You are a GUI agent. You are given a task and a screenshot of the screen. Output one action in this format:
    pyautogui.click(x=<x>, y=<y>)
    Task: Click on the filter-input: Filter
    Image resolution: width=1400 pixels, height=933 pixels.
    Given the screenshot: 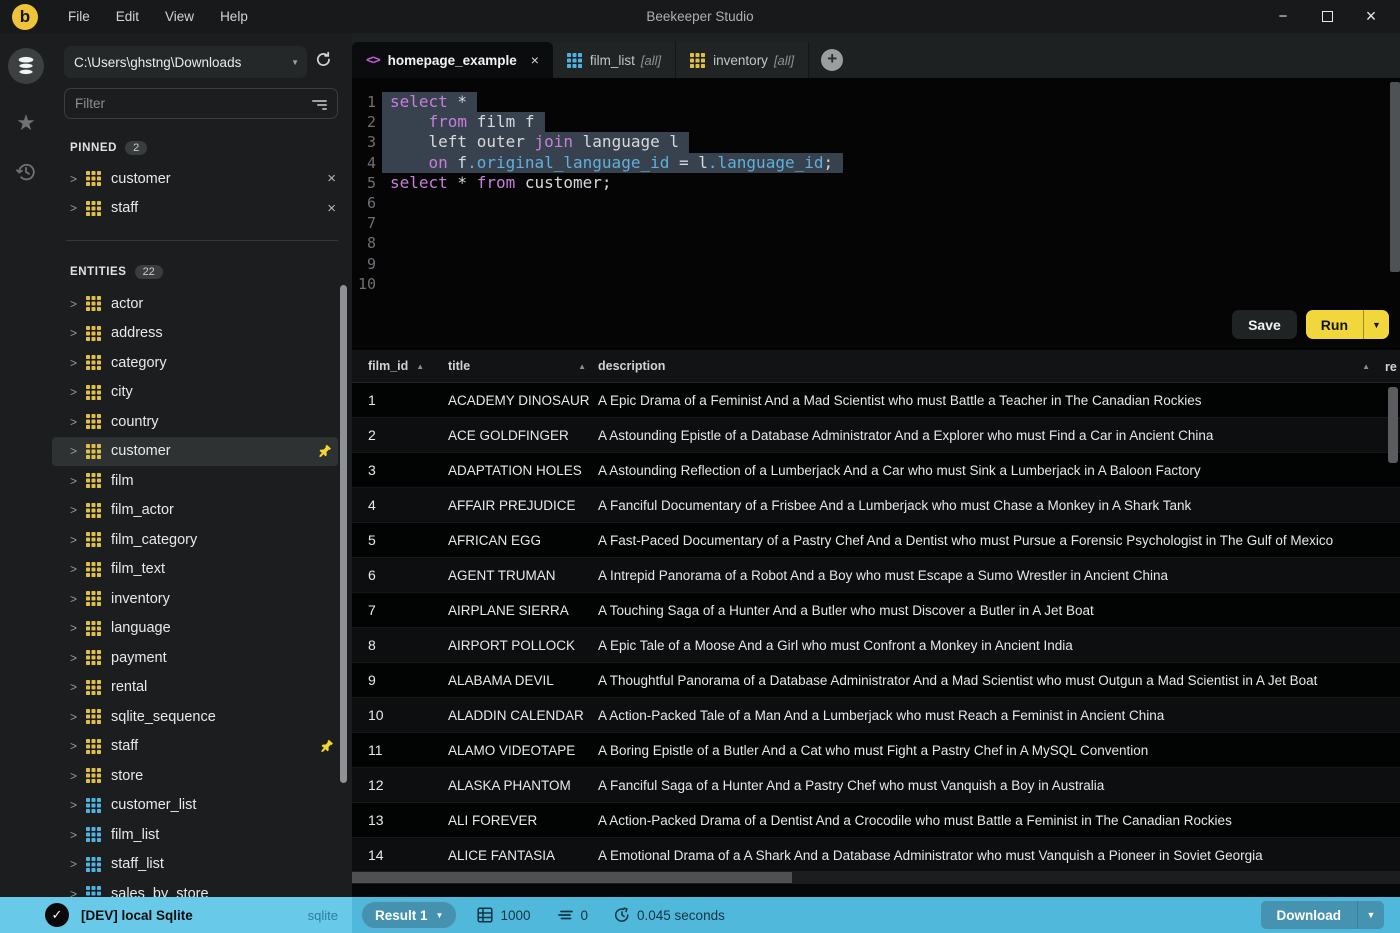 What is the action you would take?
    pyautogui.click(x=201, y=103)
    